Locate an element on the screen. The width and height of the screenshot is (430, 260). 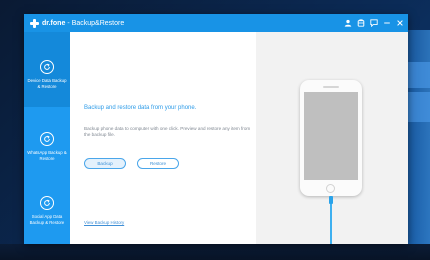
close-icon is located at coordinates (399, 22).